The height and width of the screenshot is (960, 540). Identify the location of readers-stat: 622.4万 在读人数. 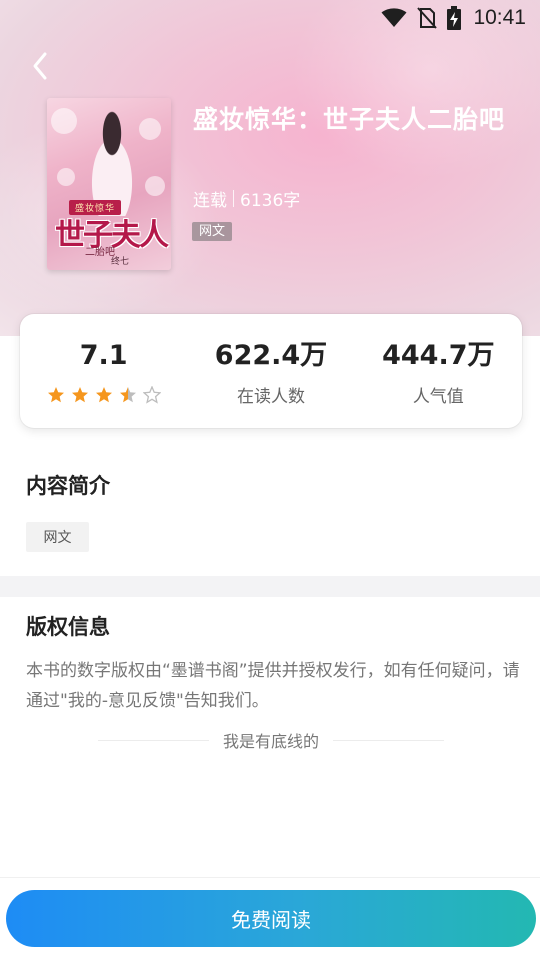
(270, 371).